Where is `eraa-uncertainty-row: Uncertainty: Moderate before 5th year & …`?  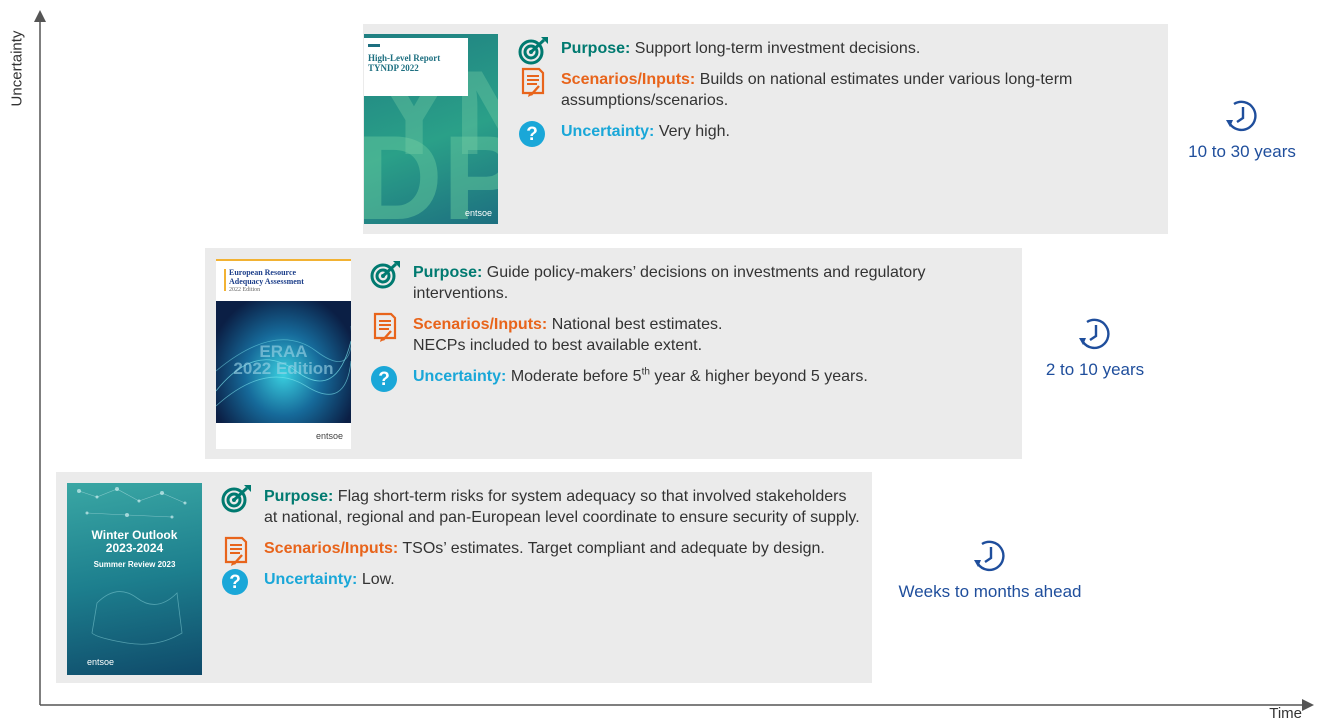 eraa-uncertainty-row: Uncertainty: Moderate before 5th year & … is located at coordinates (689, 376).